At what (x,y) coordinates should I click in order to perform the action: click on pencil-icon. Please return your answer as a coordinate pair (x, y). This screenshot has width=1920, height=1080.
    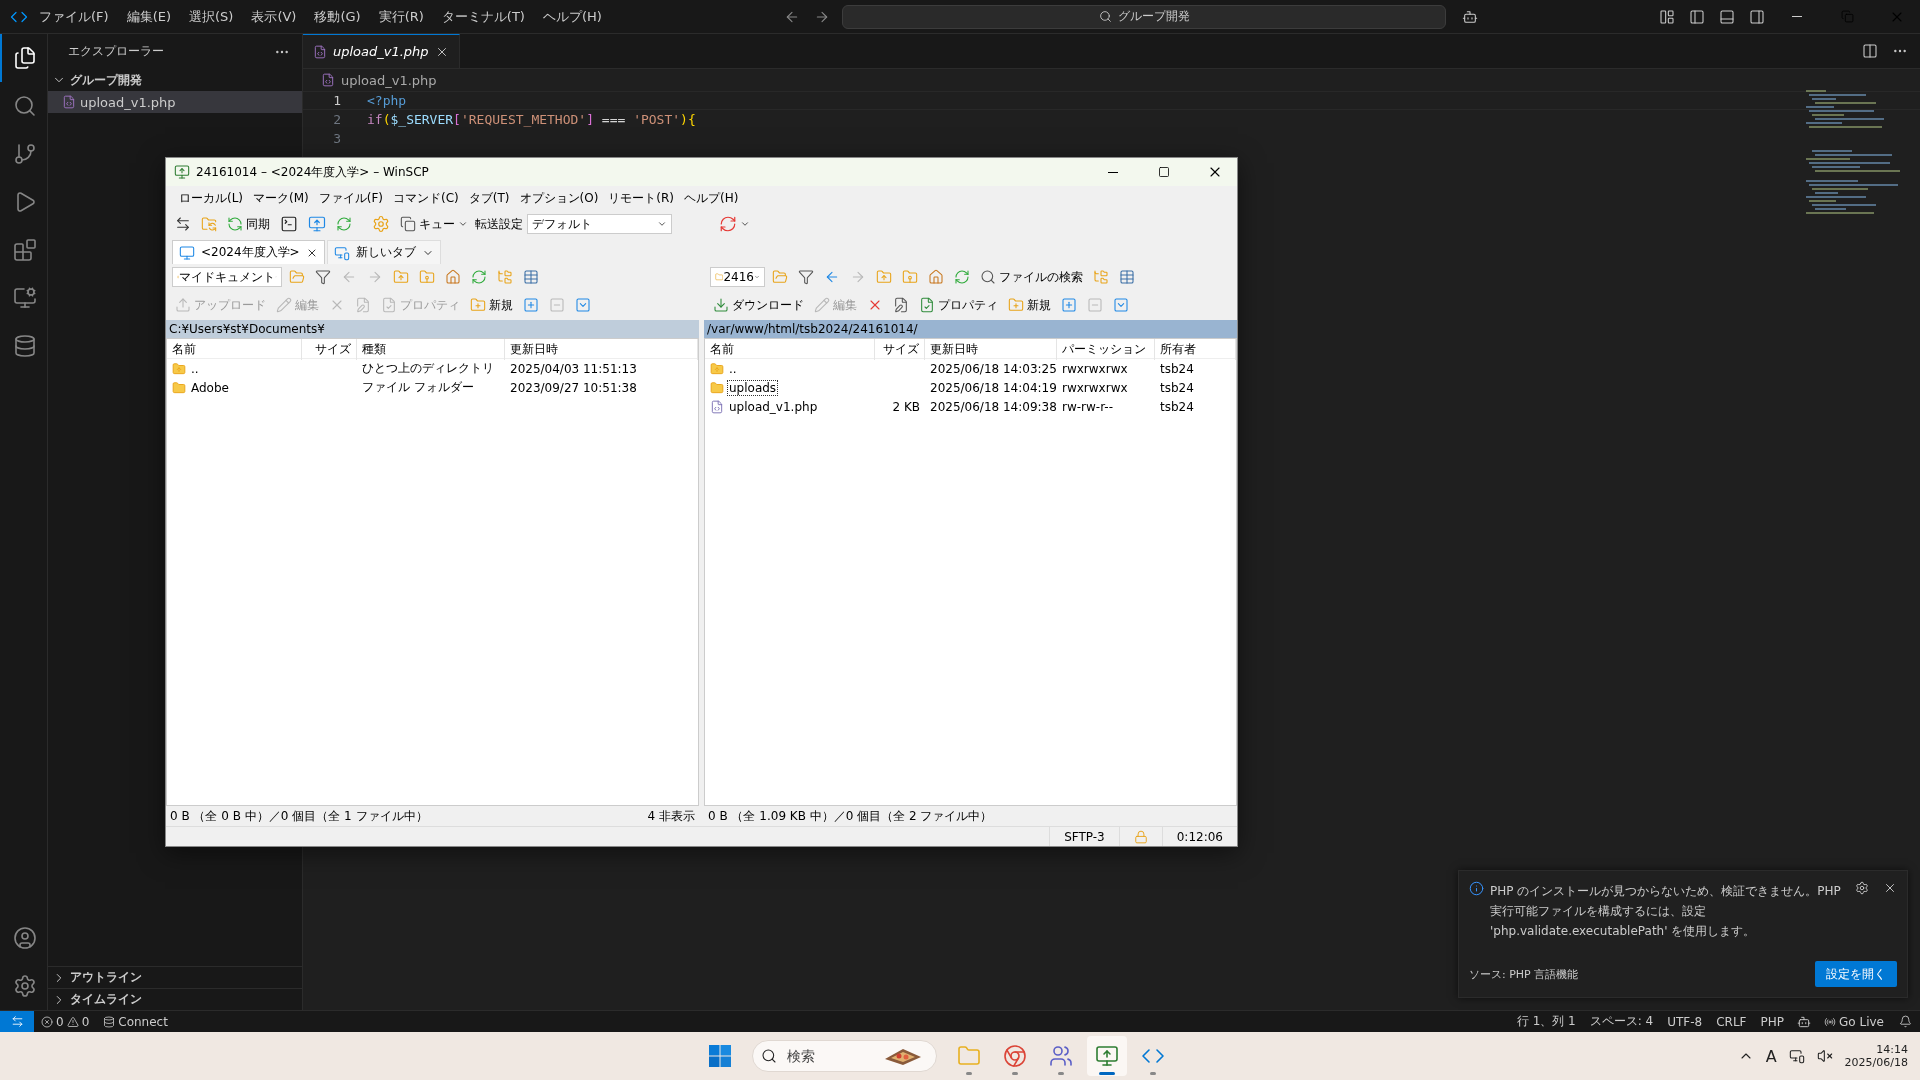
    Looking at the image, I should click on (822, 305).